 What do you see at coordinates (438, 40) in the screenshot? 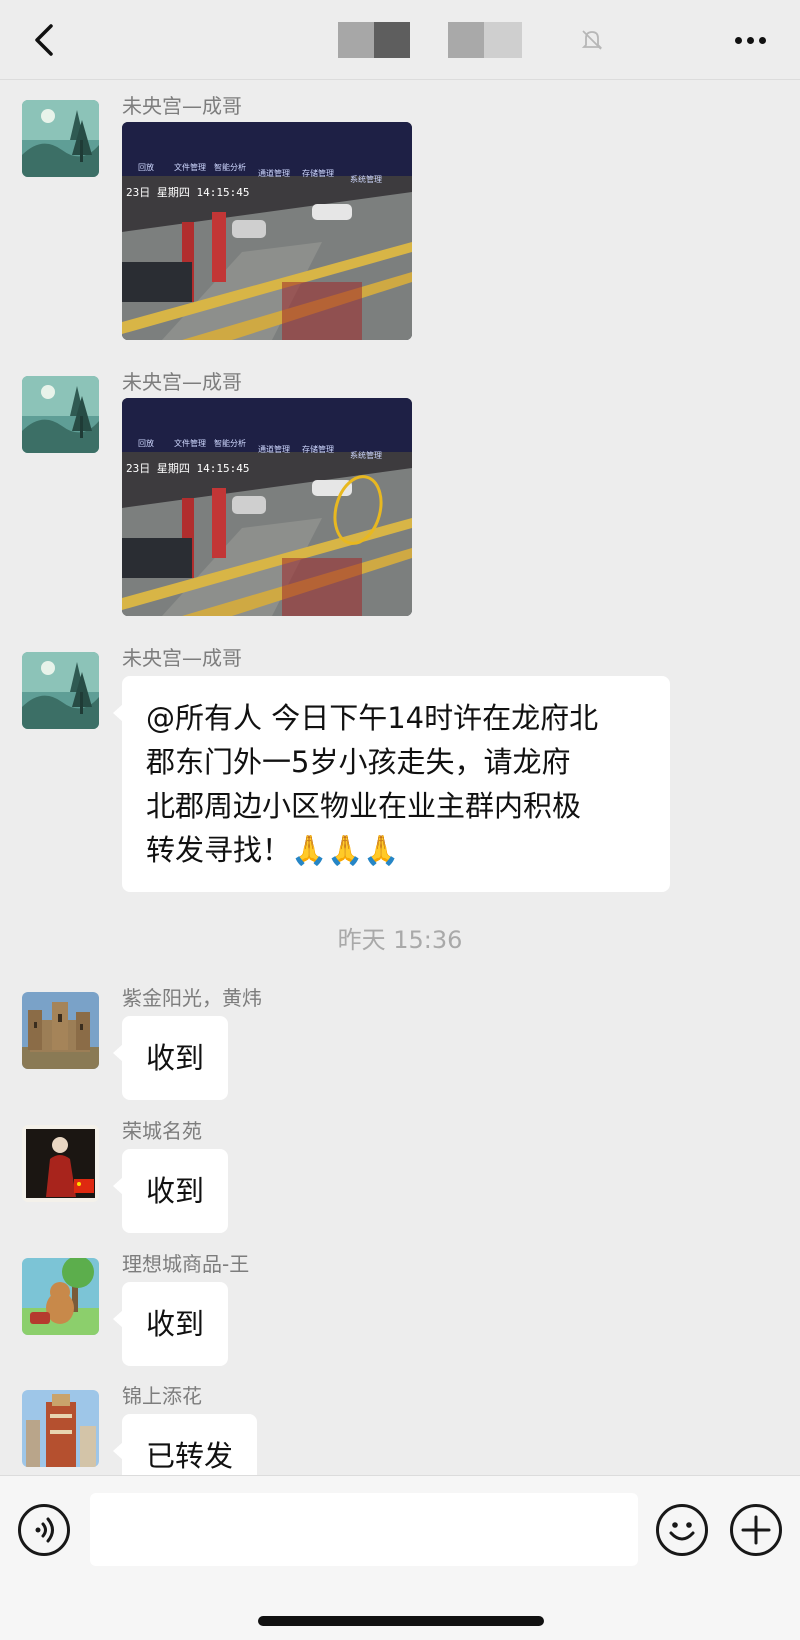
I see `chat-title-redacted` at bounding box center [438, 40].